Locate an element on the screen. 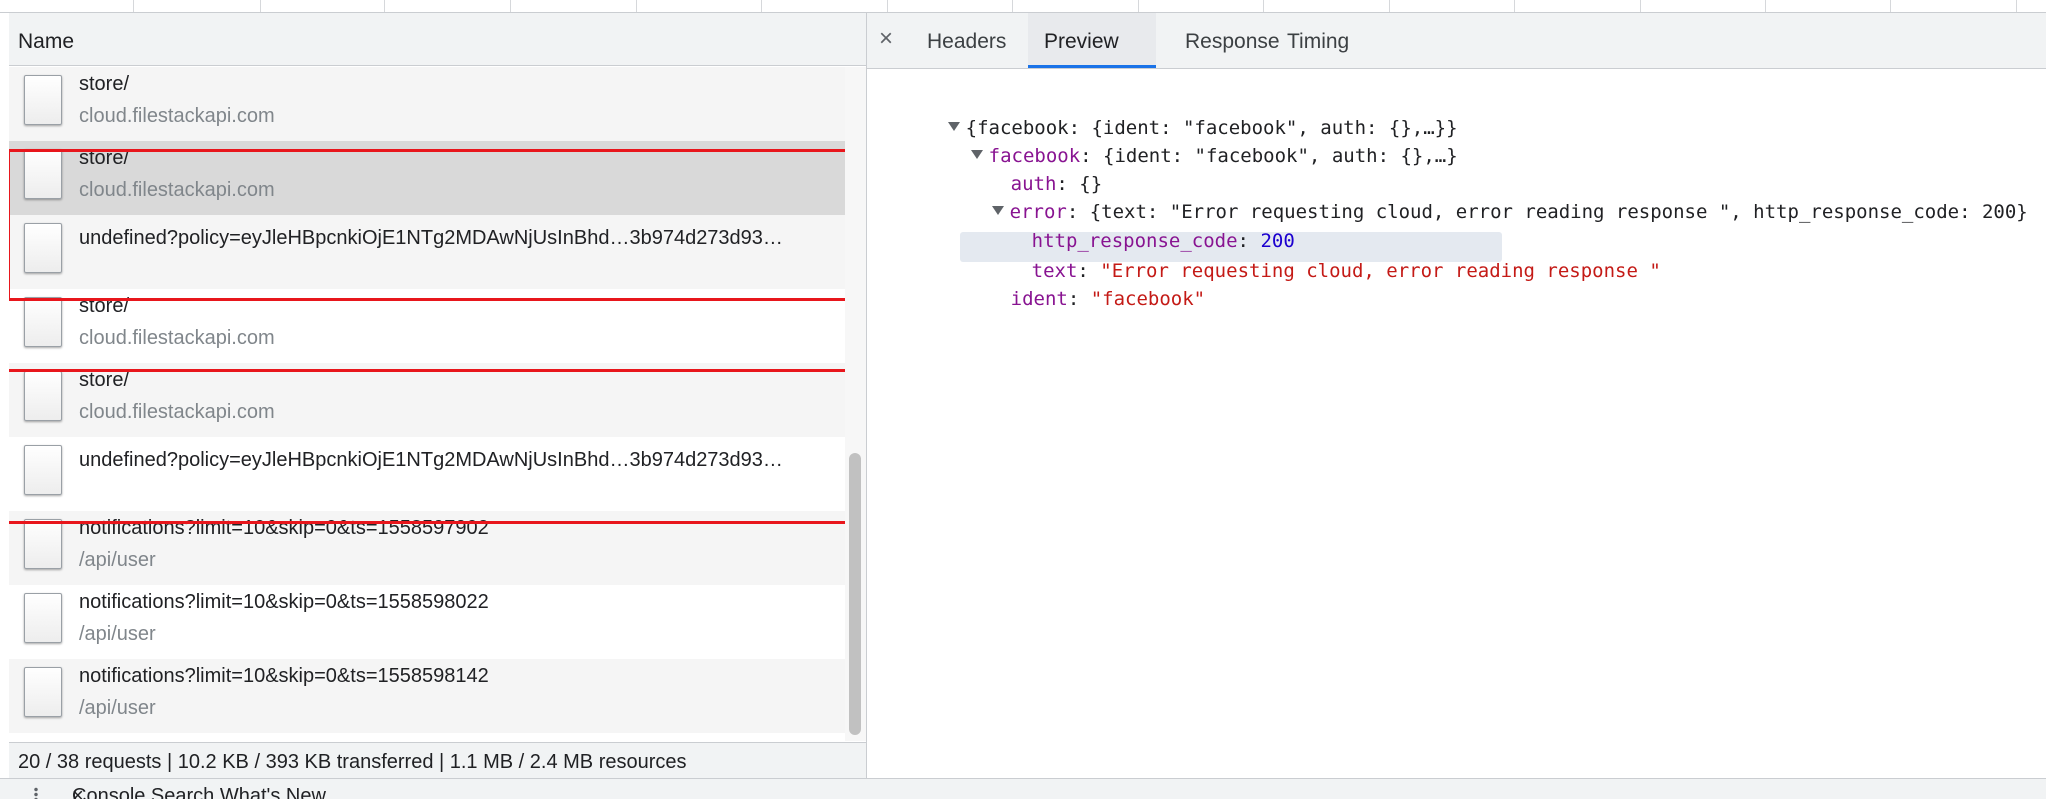 This screenshot has width=2046, height=799. json-string-value: "facebook" is located at coordinates (1148, 299).